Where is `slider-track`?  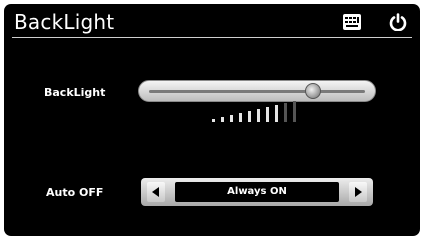
slider-track is located at coordinates (257, 91).